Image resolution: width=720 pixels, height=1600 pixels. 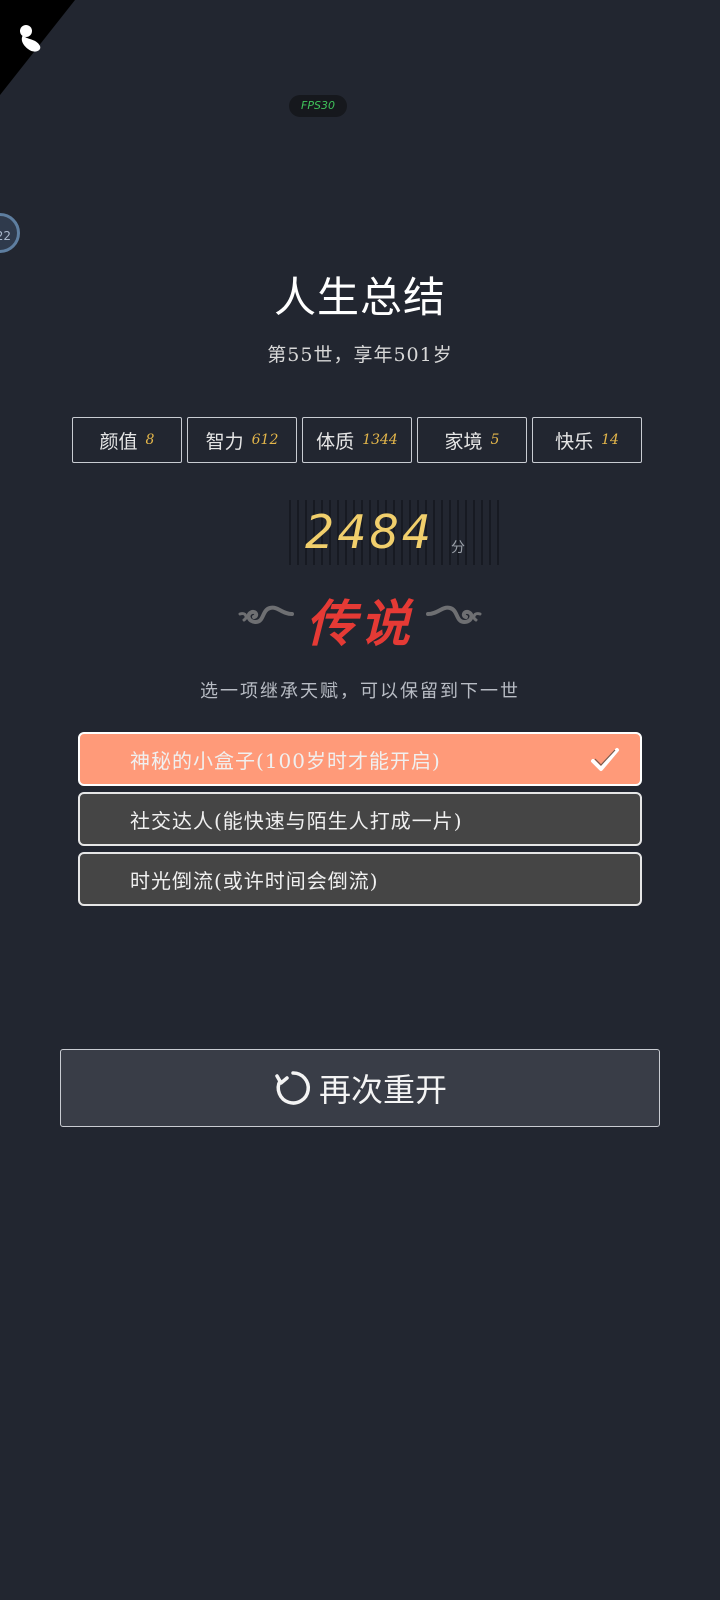 I want to click on stat-value: 8, so click(x=150, y=440).